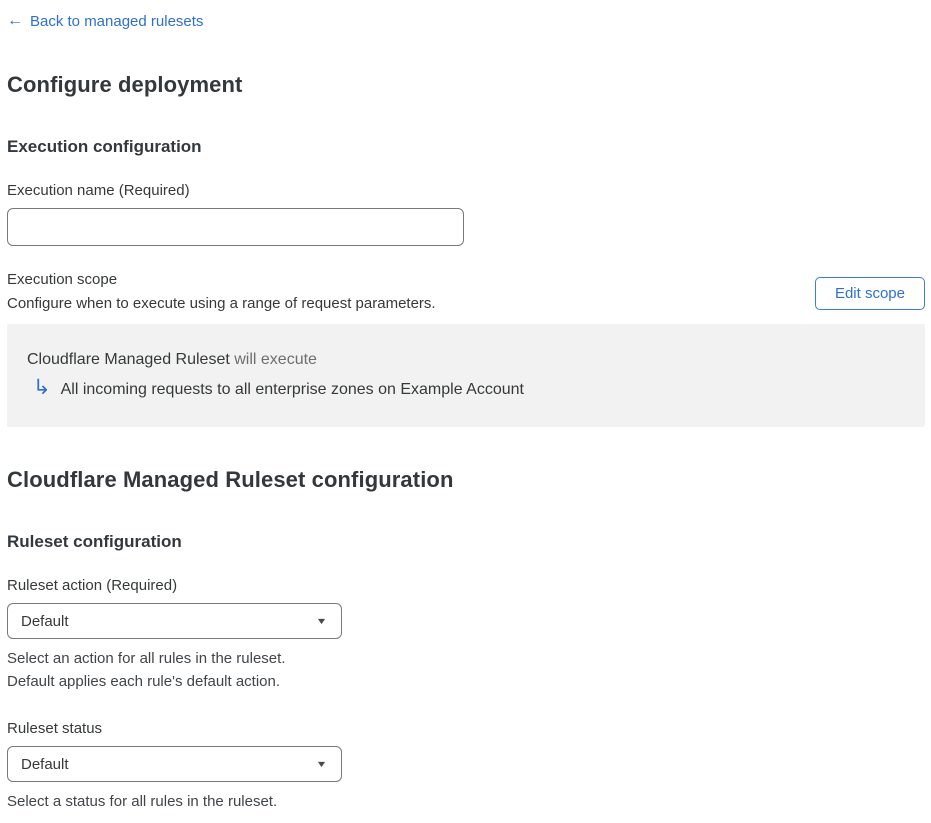 The width and height of the screenshot is (931, 823). Describe the element at coordinates (869, 293) in the screenshot. I see `edit-scope-button: Edit scope` at that location.